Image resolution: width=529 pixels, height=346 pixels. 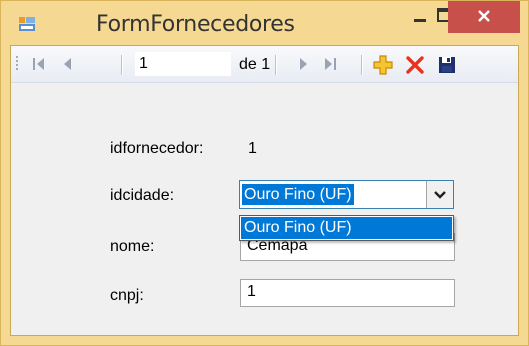 What do you see at coordinates (415, 65) in the screenshot?
I see `delete-icon` at bounding box center [415, 65].